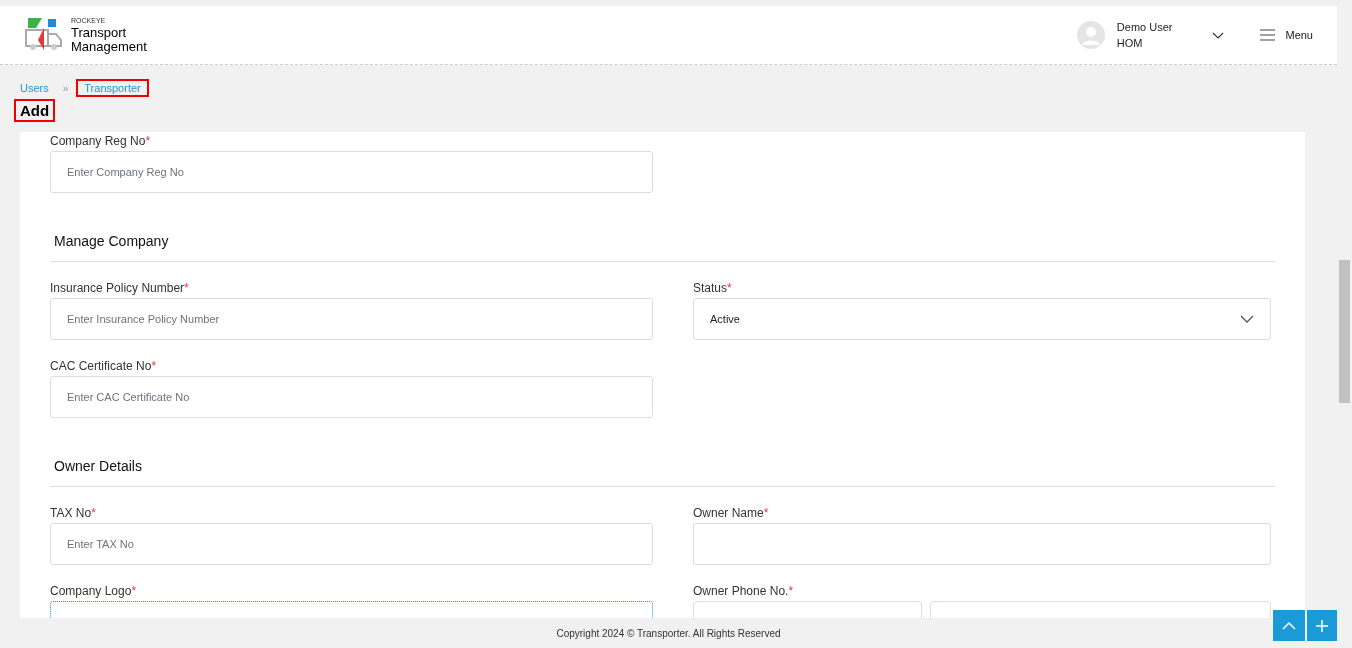 The image size is (1352, 648). I want to click on user-name: Demo User, so click(1144, 27).